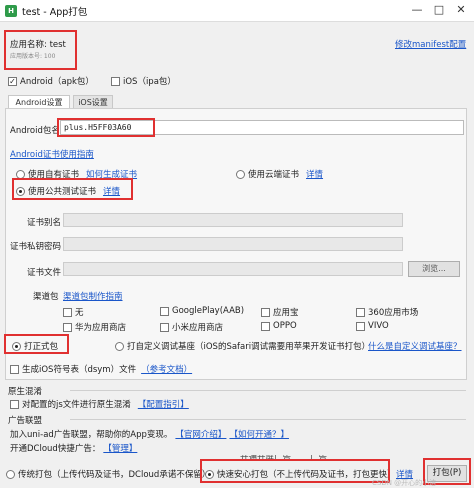  Describe the element at coordinates (11, 11) in the screenshot. I see `app-logo-icon: H` at that location.